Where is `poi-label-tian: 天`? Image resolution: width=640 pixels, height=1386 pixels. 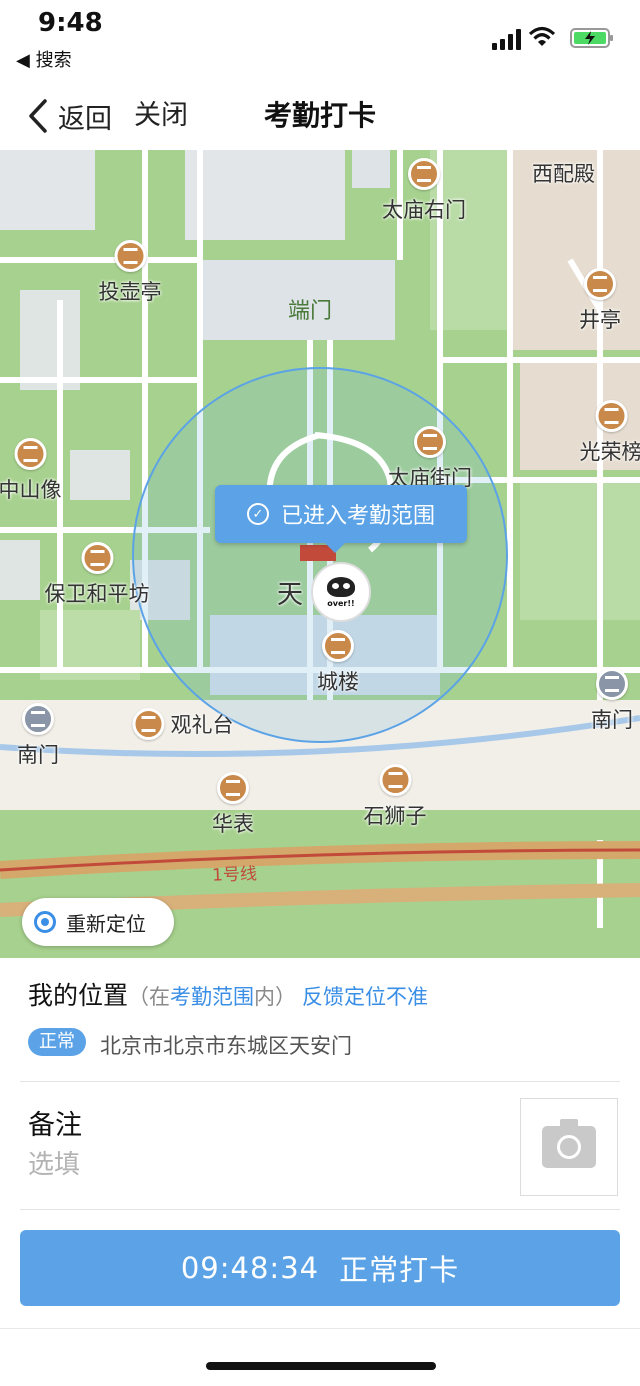 poi-label-tian: 天 is located at coordinates (290, 595).